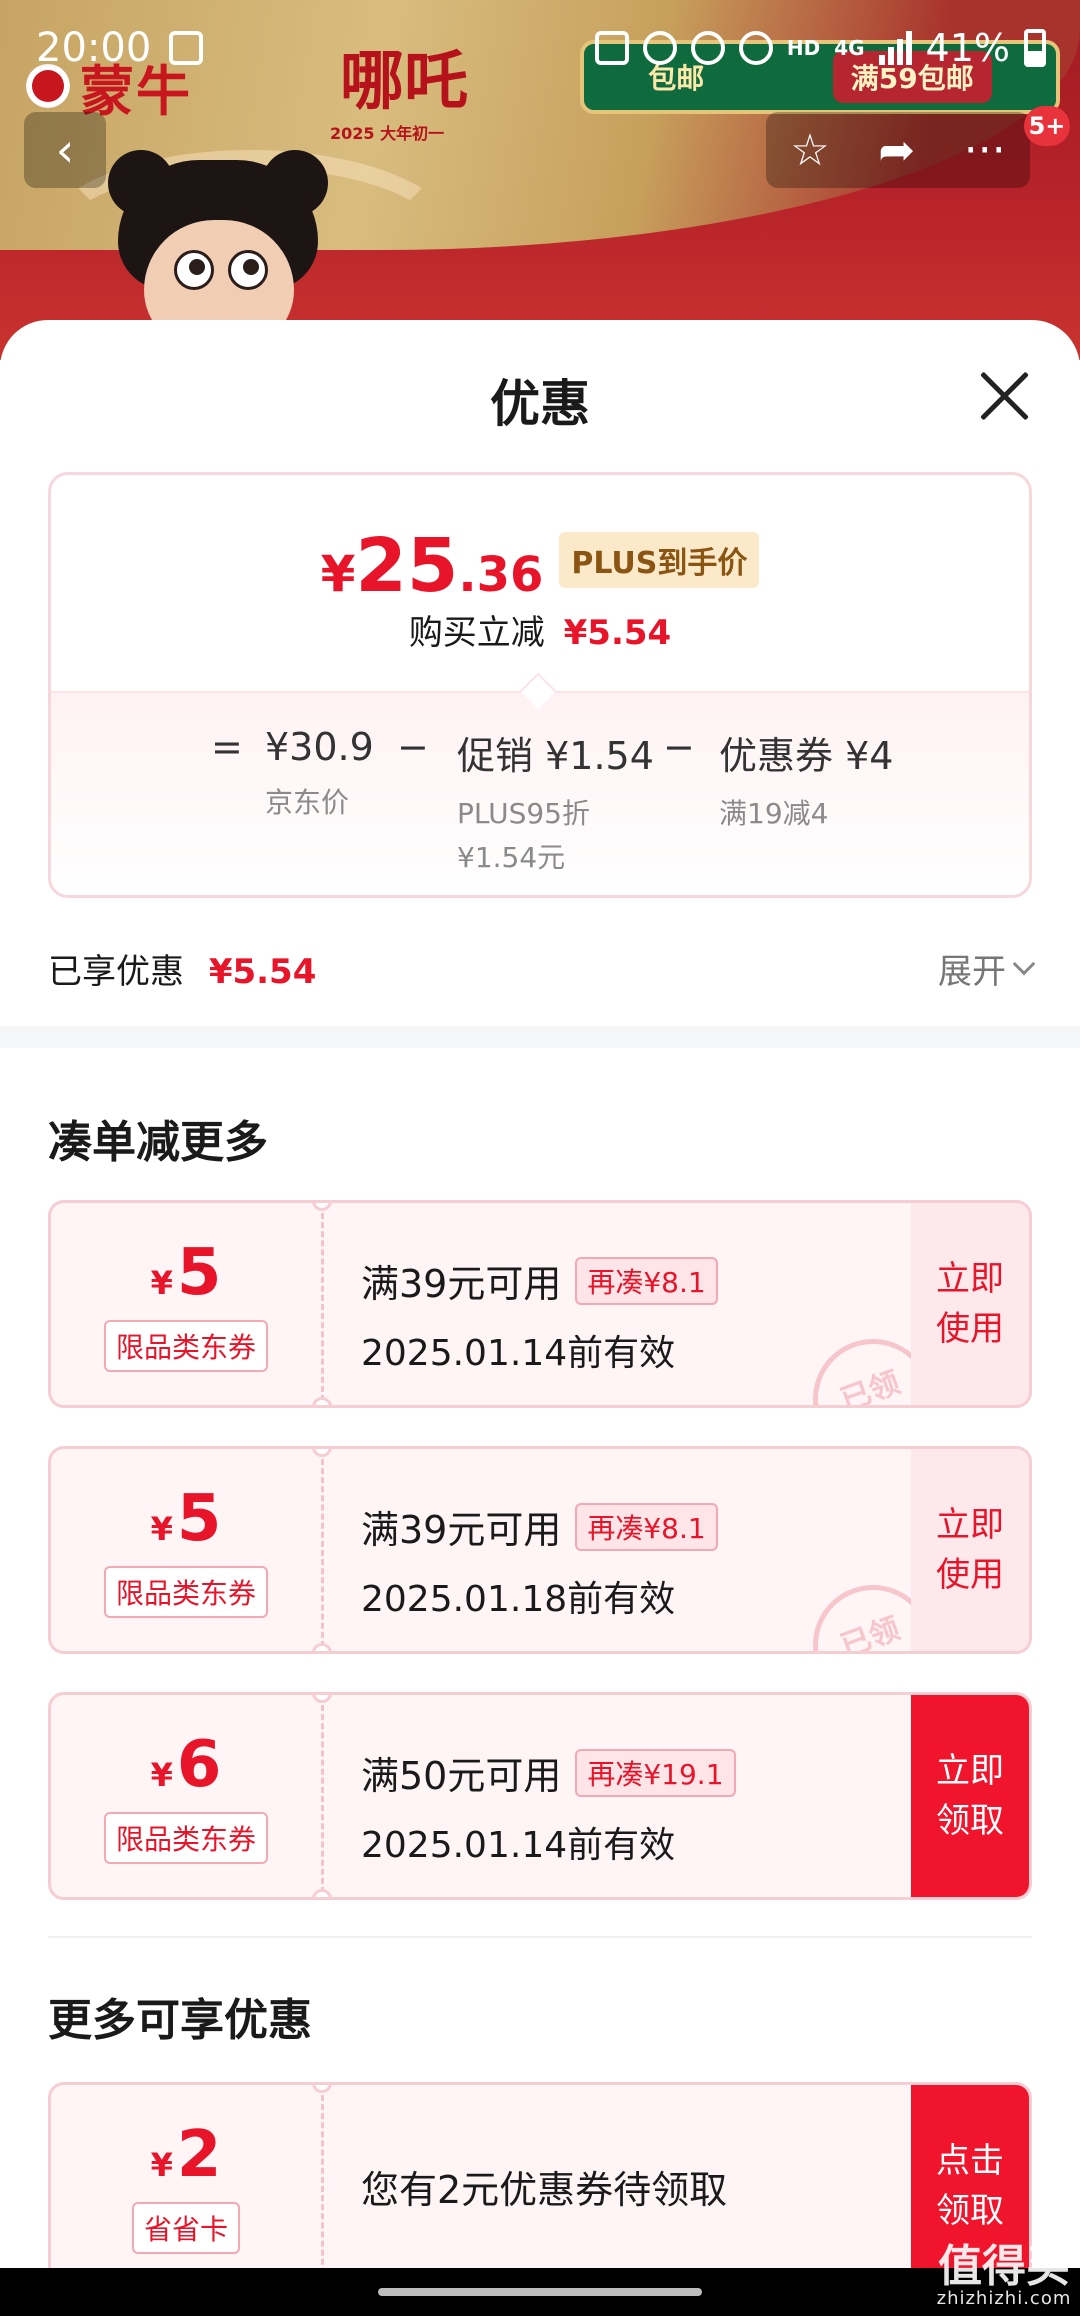 This screenshot has height=2316, width=1080. What do you see at coordinates (407, 566) in the screenshot?
I see `price-integer: 25` at bounding box center [407, 566].